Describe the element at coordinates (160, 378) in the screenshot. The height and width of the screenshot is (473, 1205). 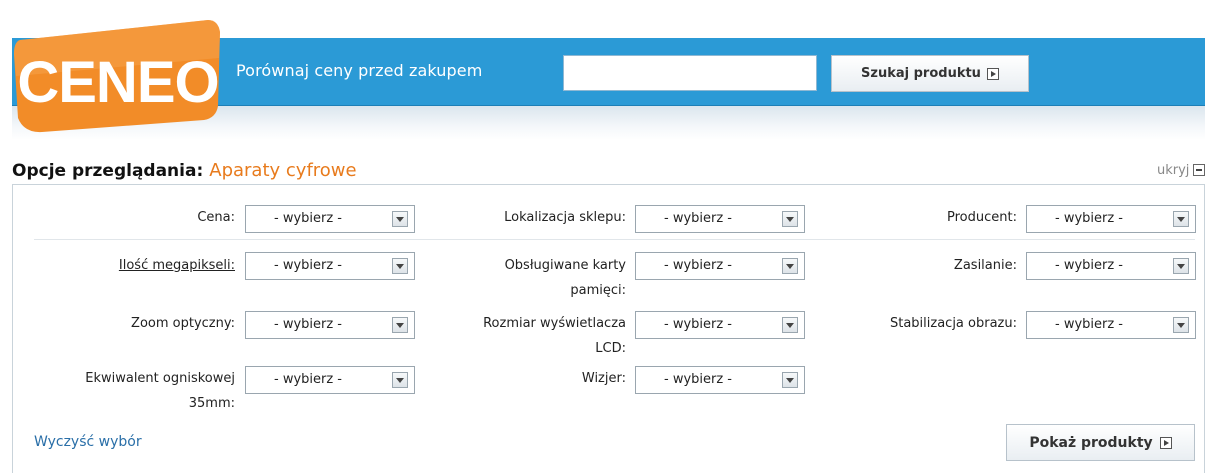
I see `filter-label-ekwiwalent-line1: Ekwiwalent ogniskowej` at that location.